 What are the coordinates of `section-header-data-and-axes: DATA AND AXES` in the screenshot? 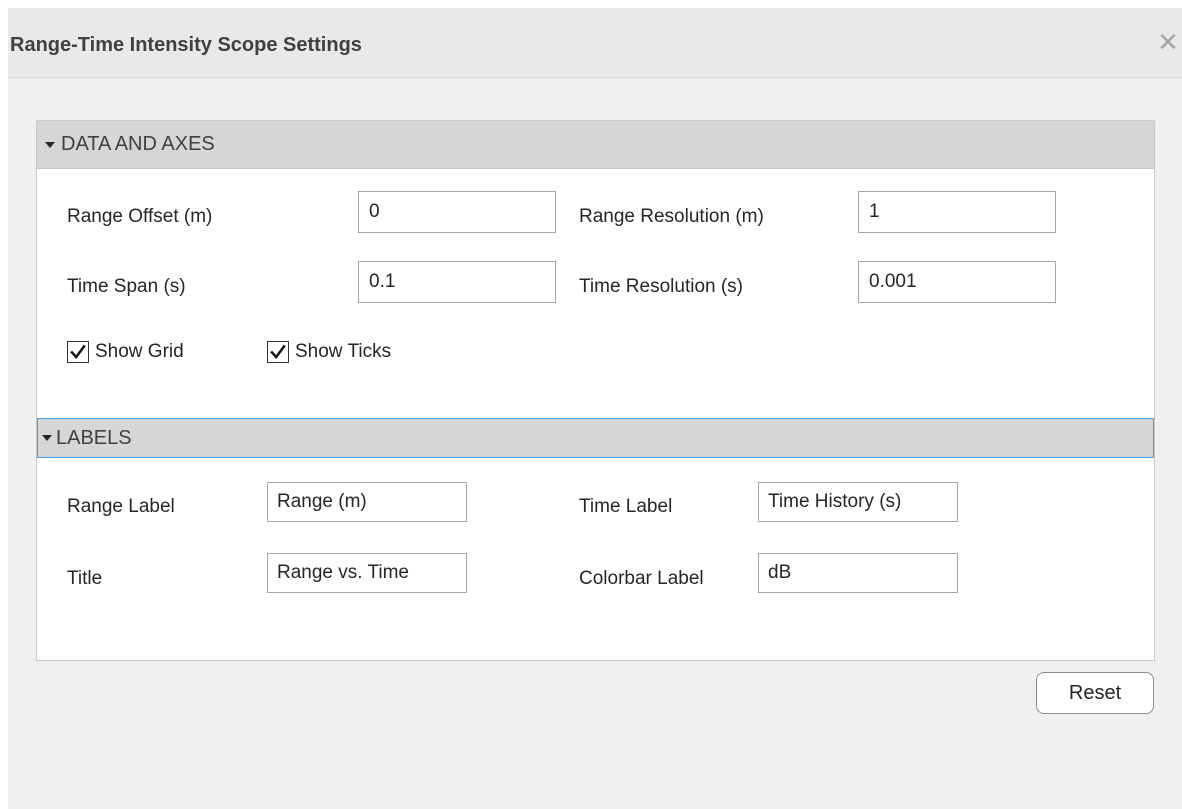 It's located at (595, 145).